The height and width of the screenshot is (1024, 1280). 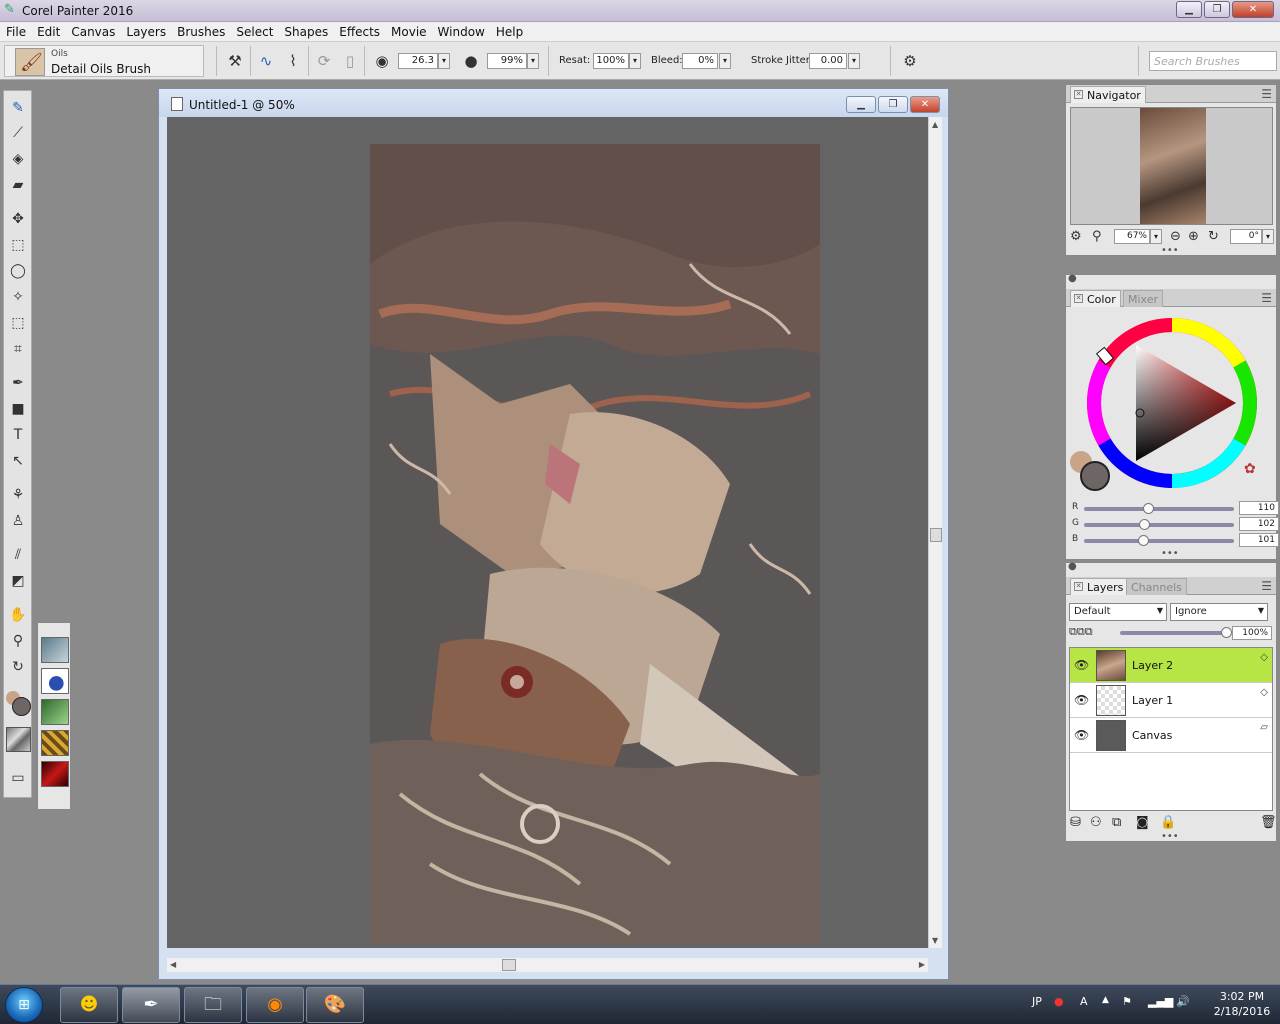 I want to click on paint-bucket-tool-icon: ◈, so click(x=18, y=159).